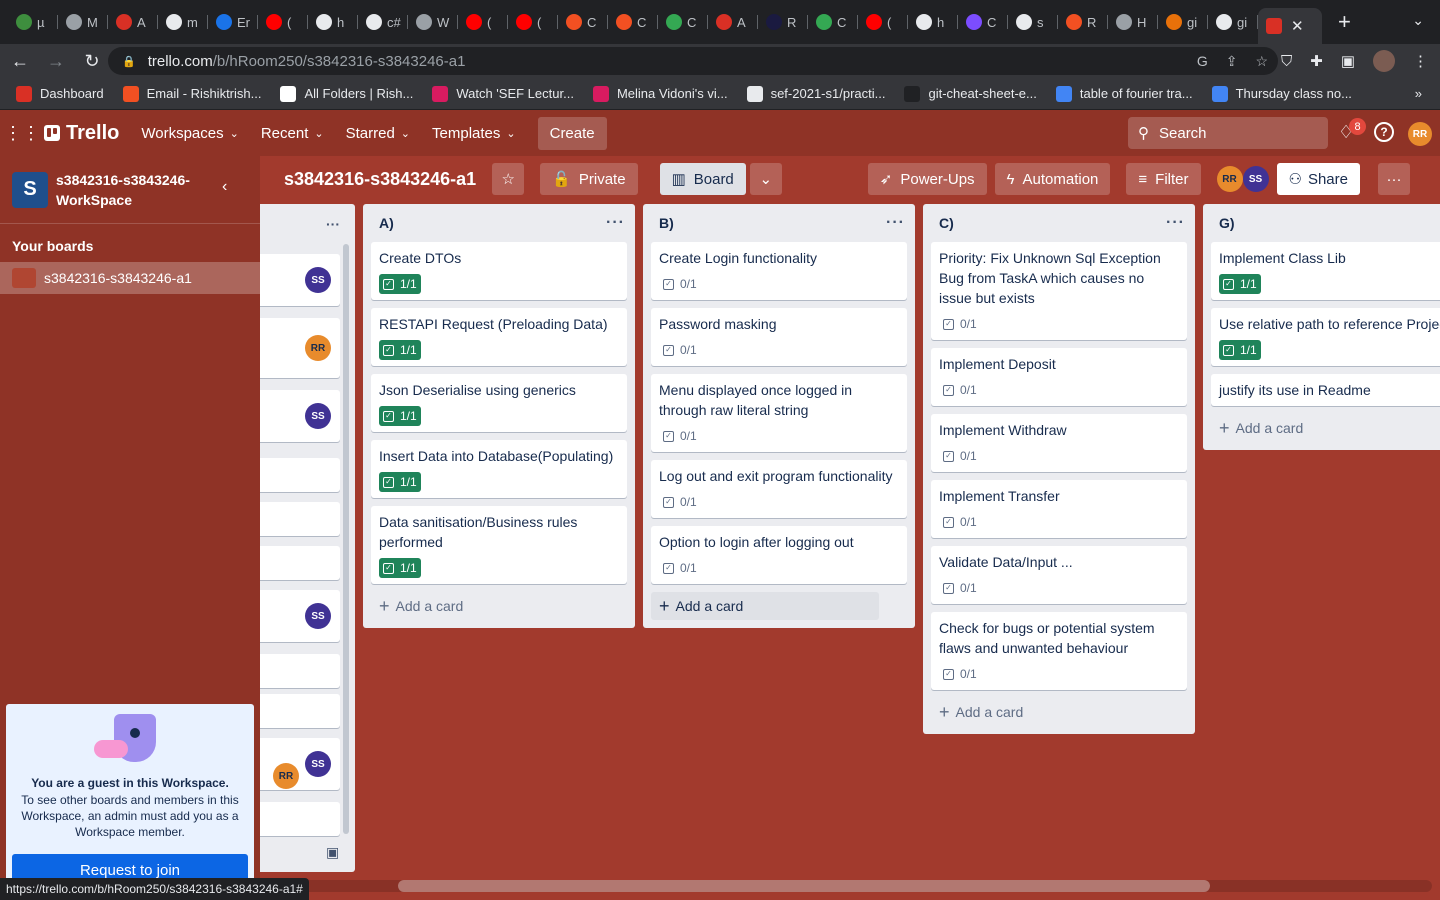 The width and height of the screenshot is (1440, 900). Describe the element at coordinates (474, 133) in the screenshot. I see `menu-templates: Templates ⌄` at that location.